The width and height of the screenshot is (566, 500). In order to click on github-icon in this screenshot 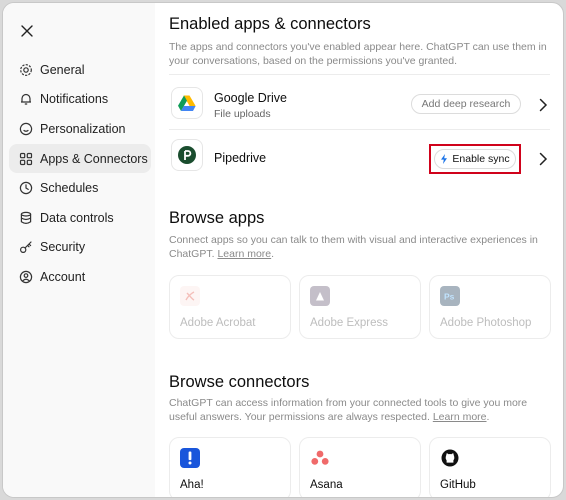, I will do `click(450, 458)`.